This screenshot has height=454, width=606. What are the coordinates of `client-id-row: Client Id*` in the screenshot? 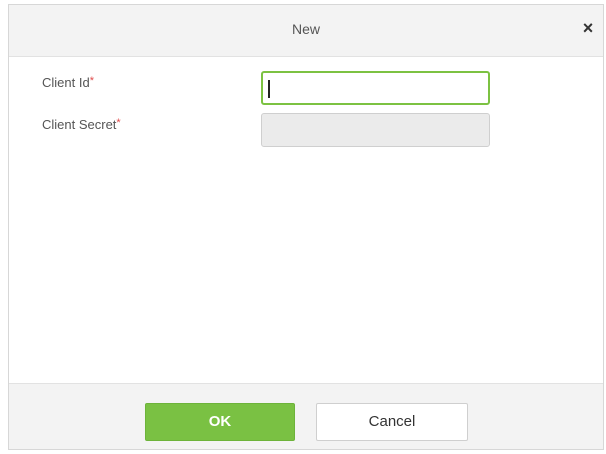 It's located at (306, 90).